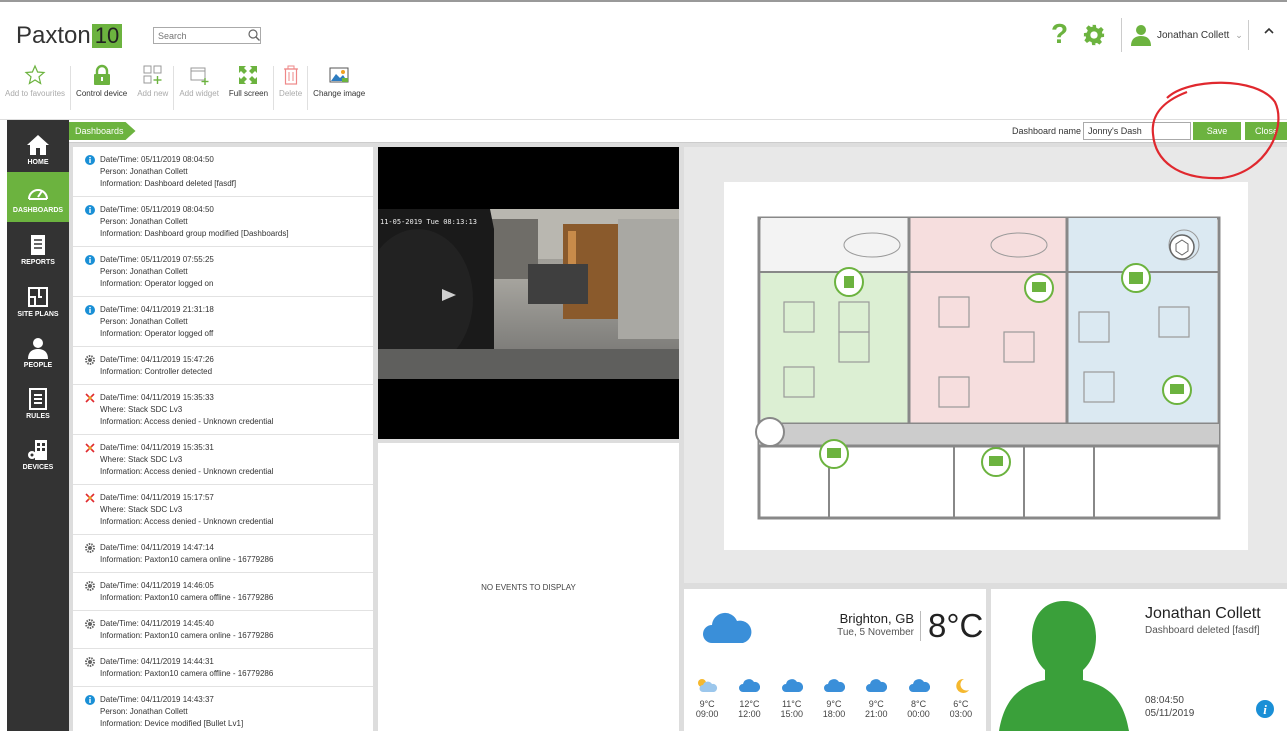  I want to click on star-icon, so click(35, 74).